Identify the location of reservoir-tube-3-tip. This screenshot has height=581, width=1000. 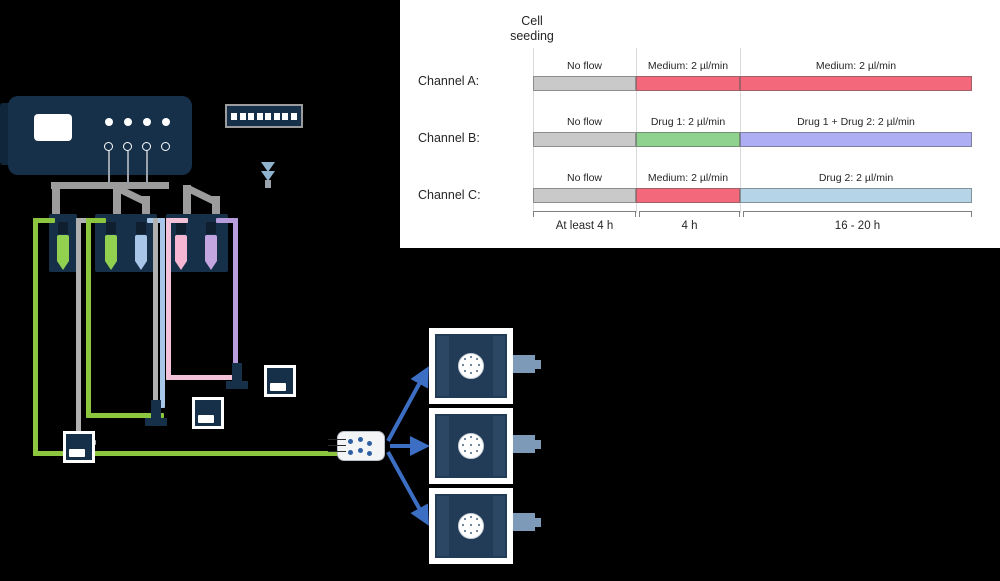
(141, 265).